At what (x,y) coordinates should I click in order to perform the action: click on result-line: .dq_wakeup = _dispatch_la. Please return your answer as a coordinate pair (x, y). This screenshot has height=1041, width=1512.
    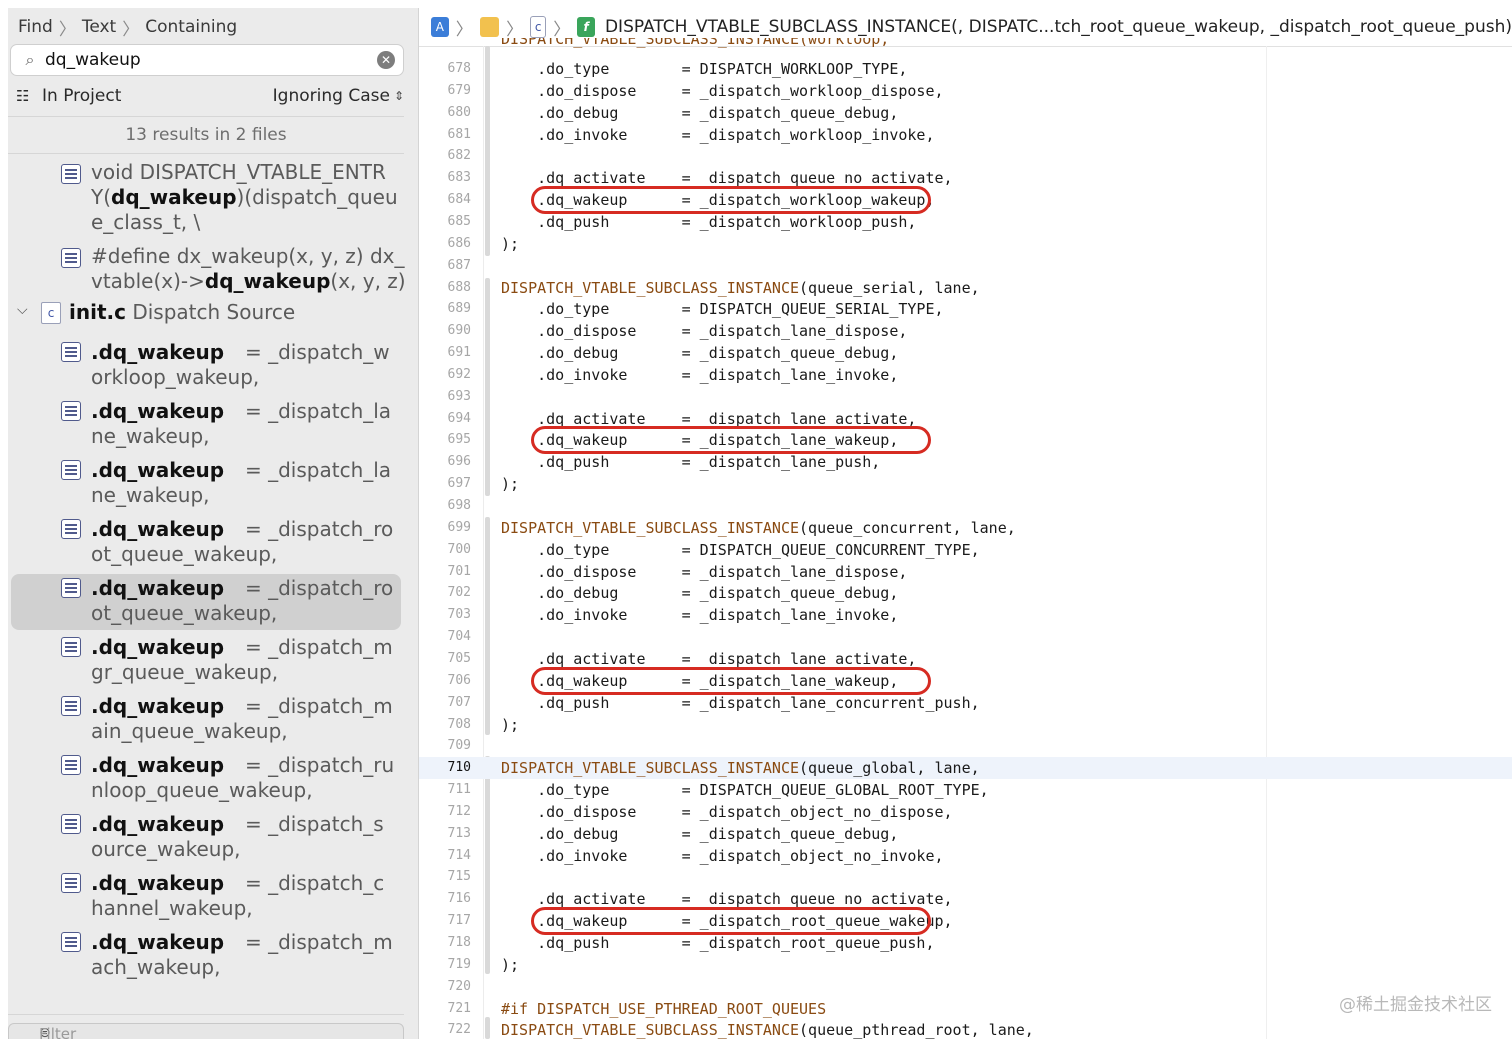
    Looking at the image, I should click on (241, 411).